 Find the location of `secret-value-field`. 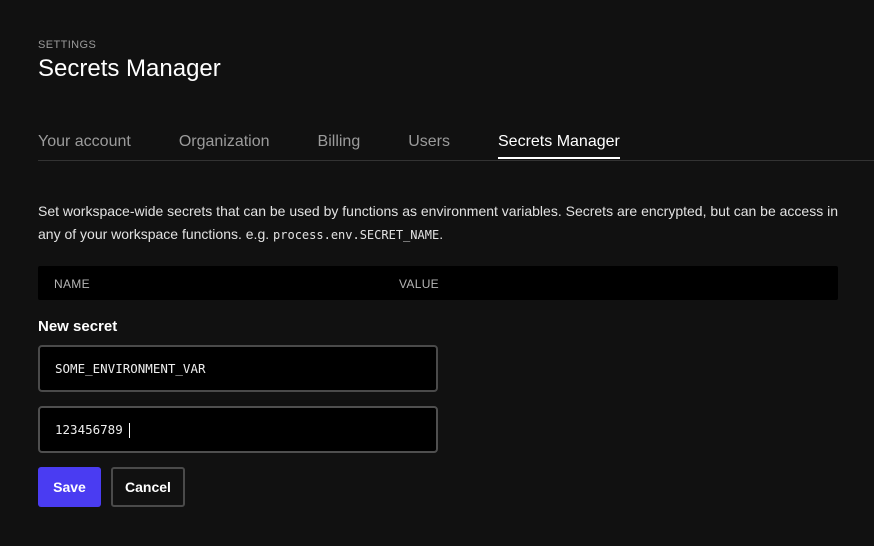

secret-value-field is located at coordinates (238, 429).